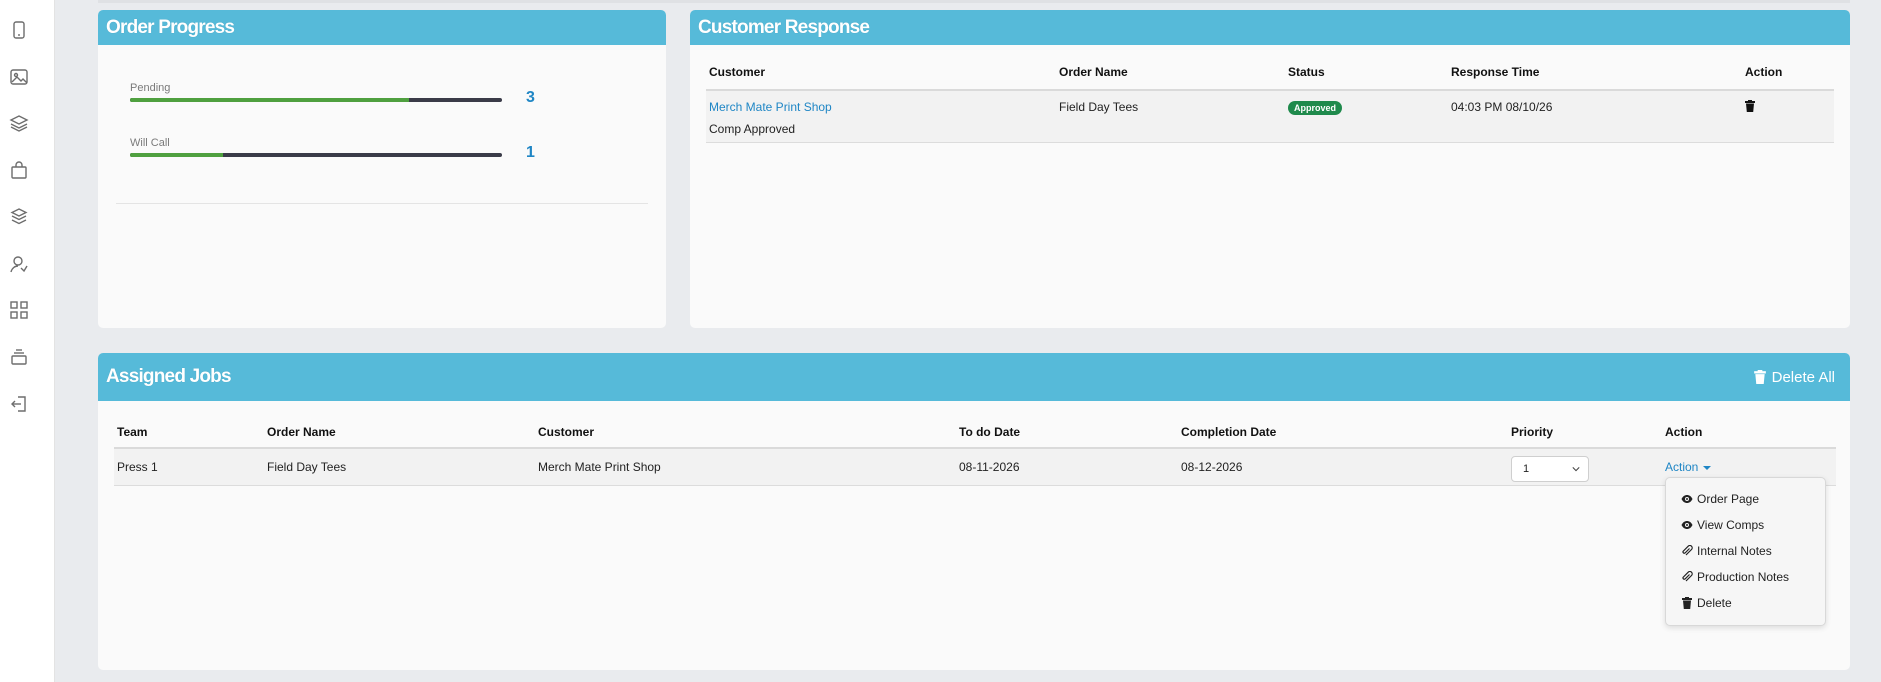 This screenshot has width=1881, height=682. What do you see at coordinates (1067, 433) in the screenshot?
I see `column-header: To do Date` at bounding box center [1067, 433].